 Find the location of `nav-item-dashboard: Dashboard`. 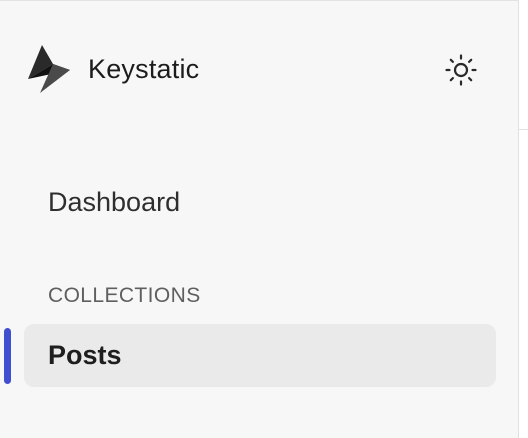

nav-item-dashboard: Dashboard is located at coordinates (114, 202).